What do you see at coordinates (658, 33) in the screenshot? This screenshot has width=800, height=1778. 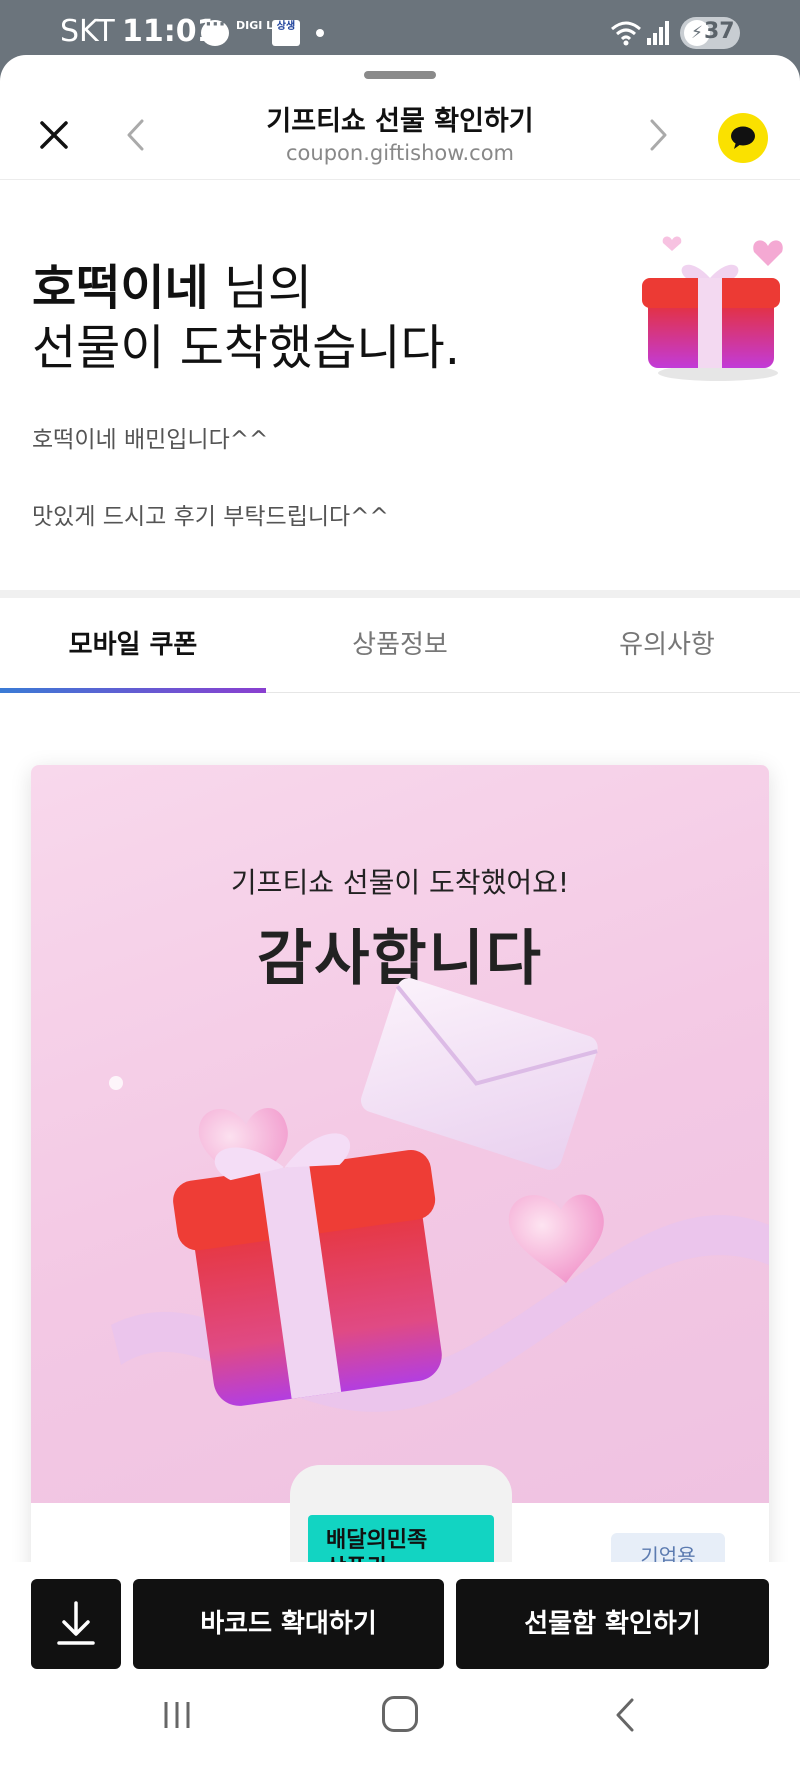 I see `signal-icon` at bounding box center [658, 33].